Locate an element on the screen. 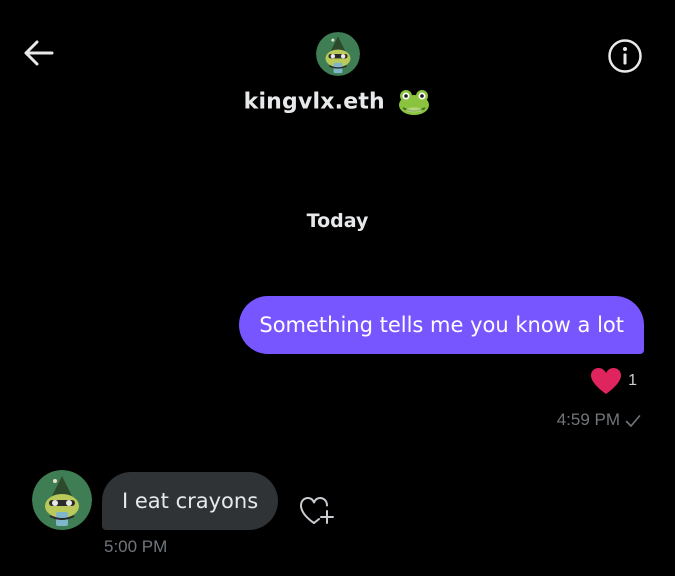 The height and width of the screenshot is (576, 675). sender-avatar is located at coordinates (62, 500).